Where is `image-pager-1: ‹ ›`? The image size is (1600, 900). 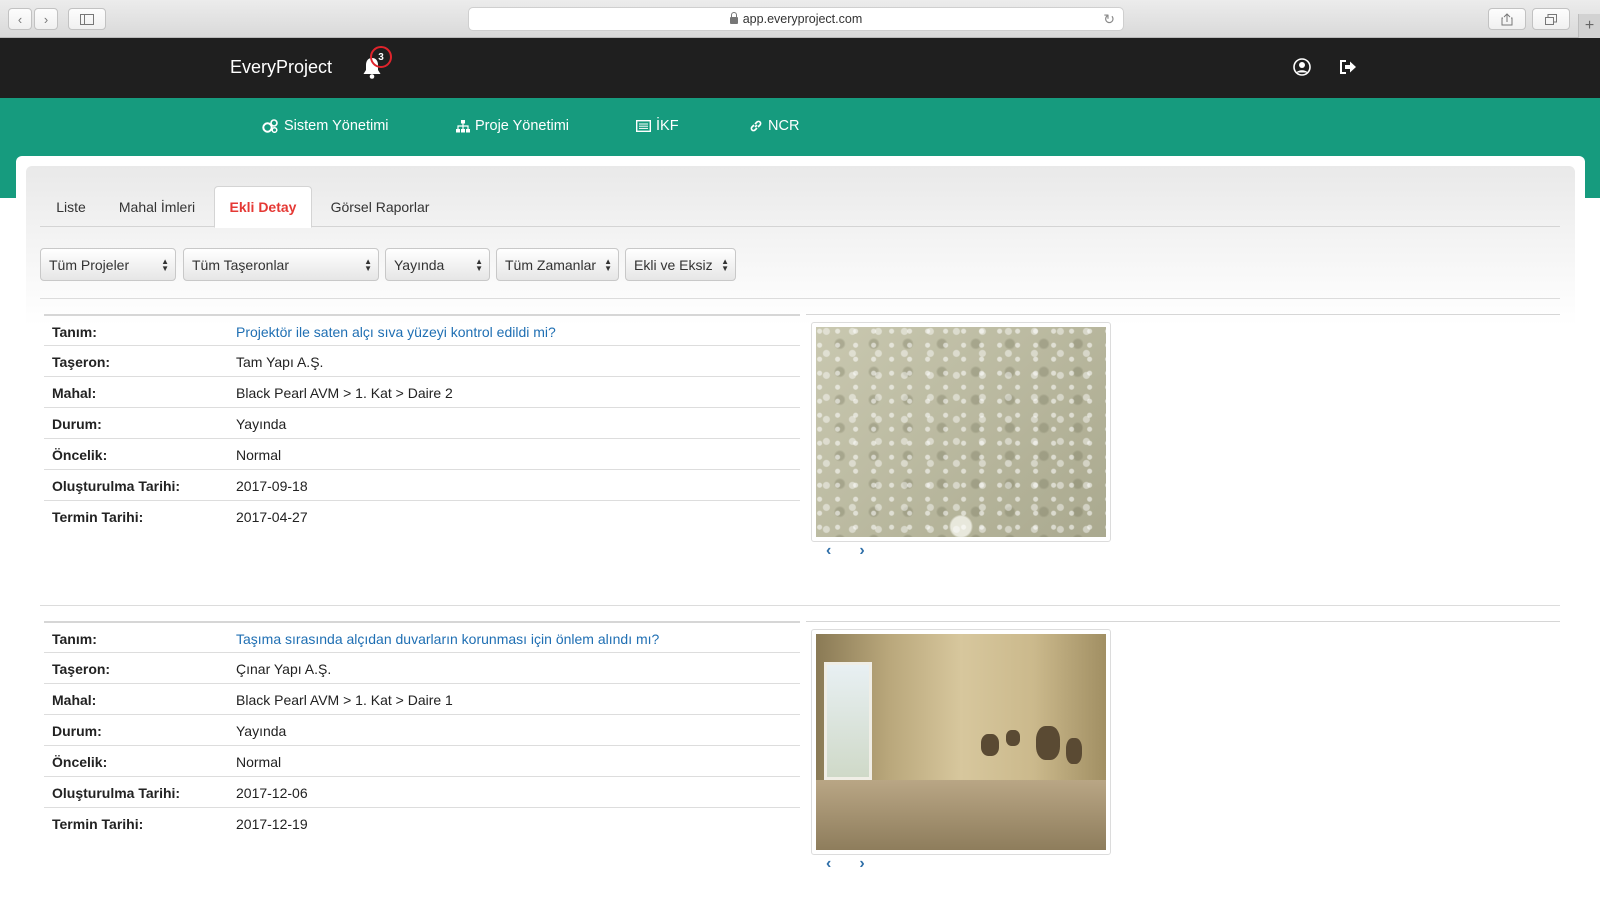 image-pager-1: ‹ › is located at coordinates (845, 551).